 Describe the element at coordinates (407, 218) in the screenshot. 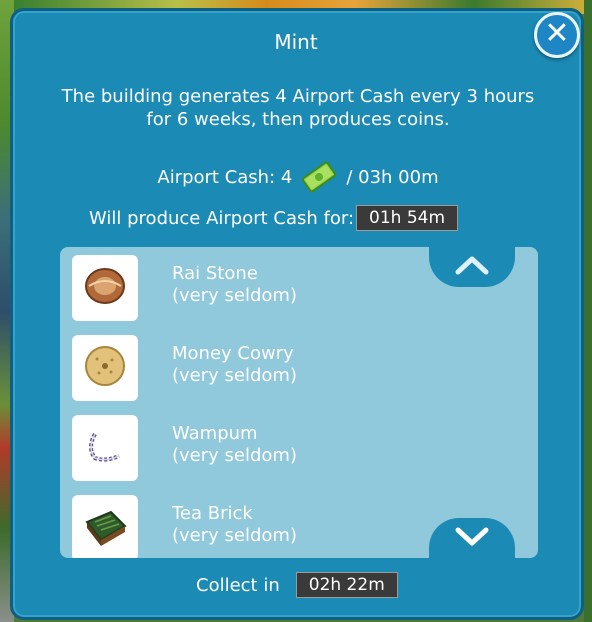

I see `produce-timer: 01h 54m` at that location.